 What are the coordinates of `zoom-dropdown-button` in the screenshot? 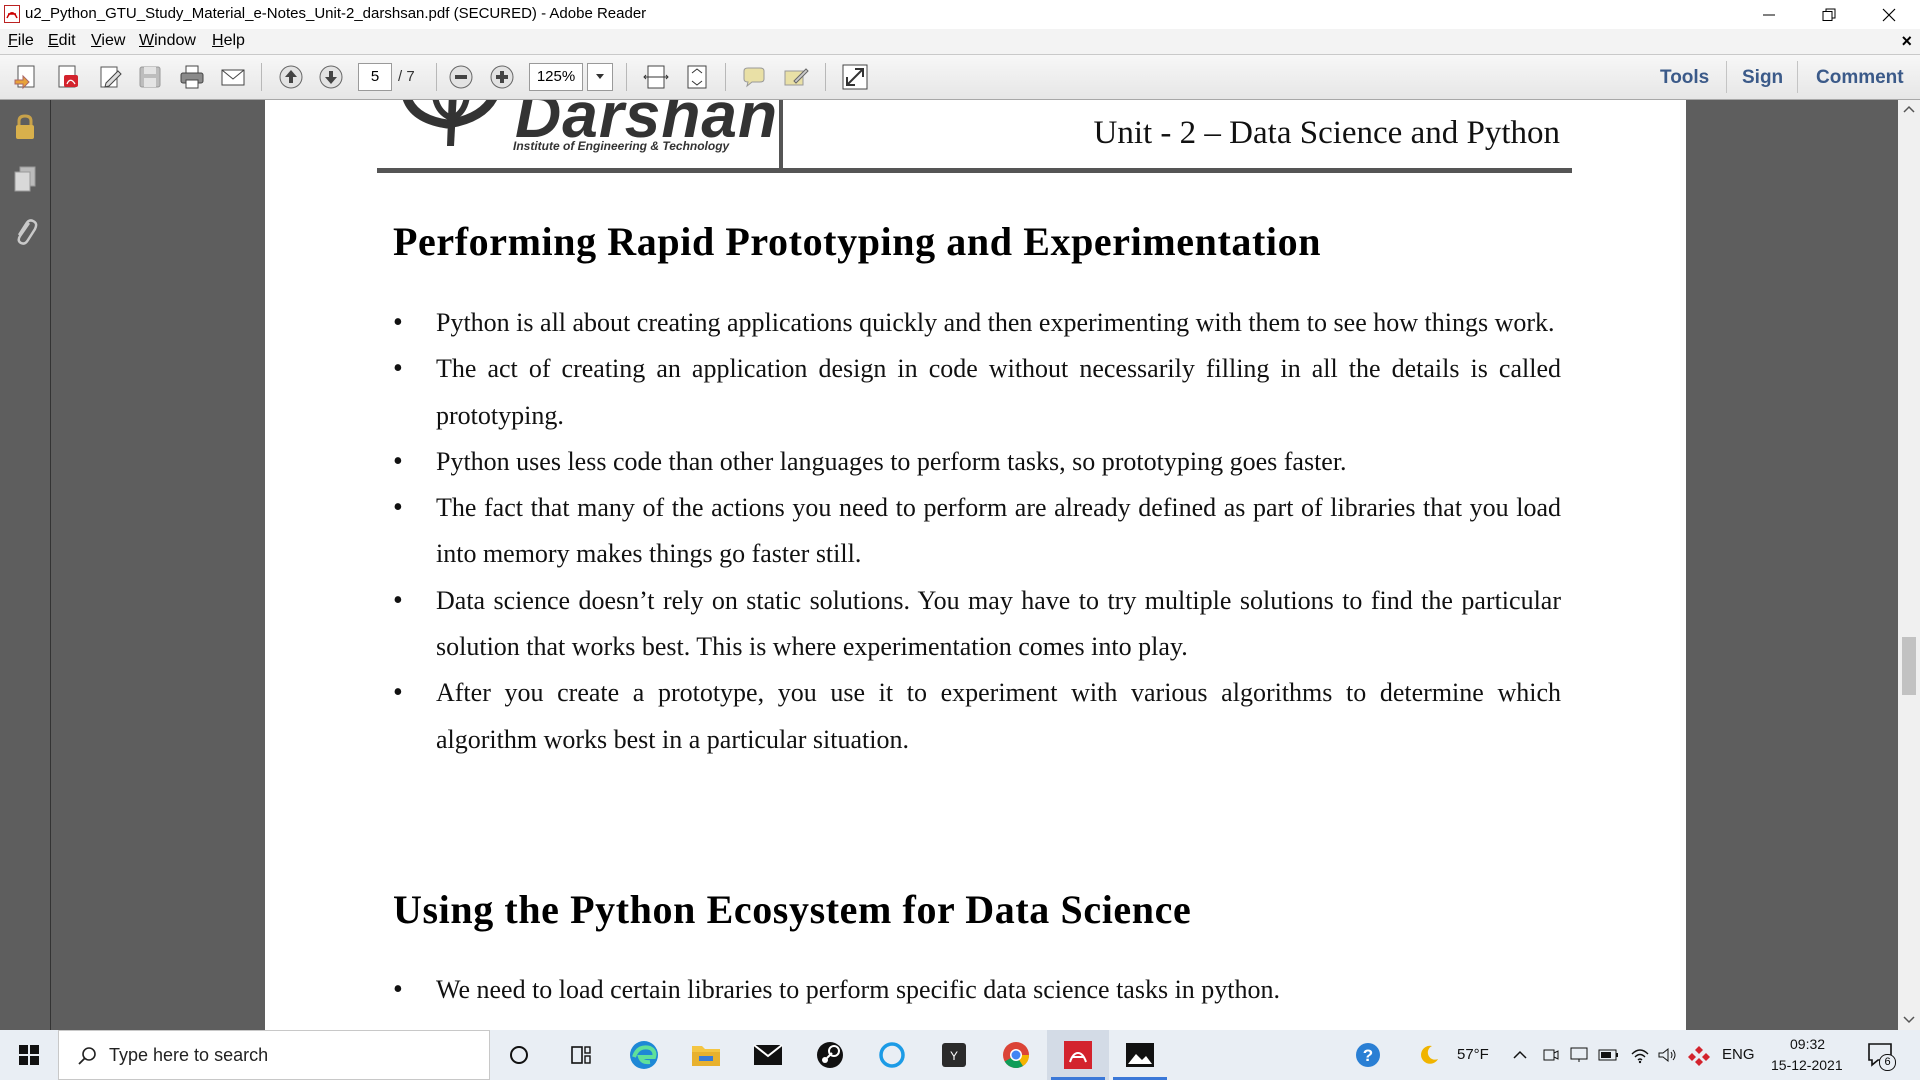 It's located at (600, 77).